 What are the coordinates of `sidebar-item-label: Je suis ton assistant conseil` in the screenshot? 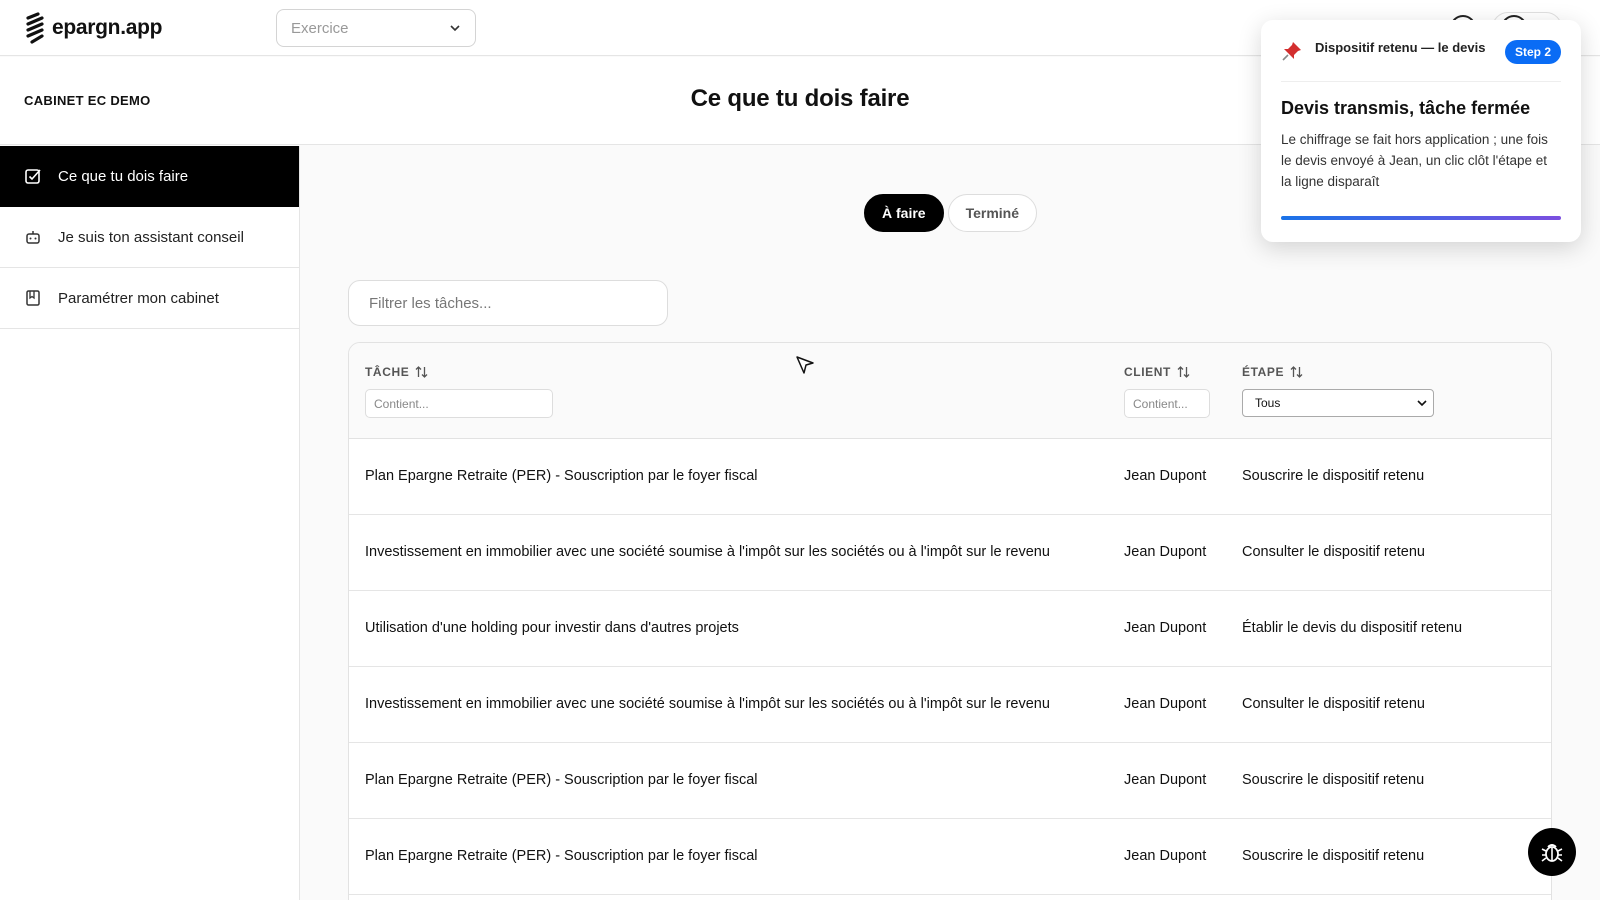 It's located at (151, 237).